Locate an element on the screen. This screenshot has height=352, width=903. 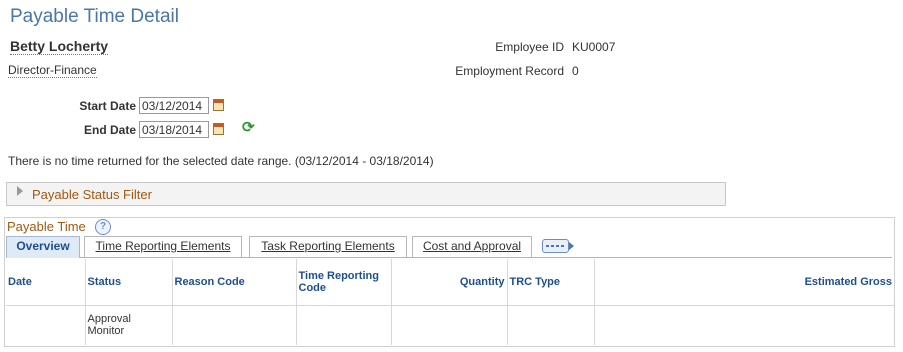
employment-record-value: 0 is located at coordinates (575, 71).